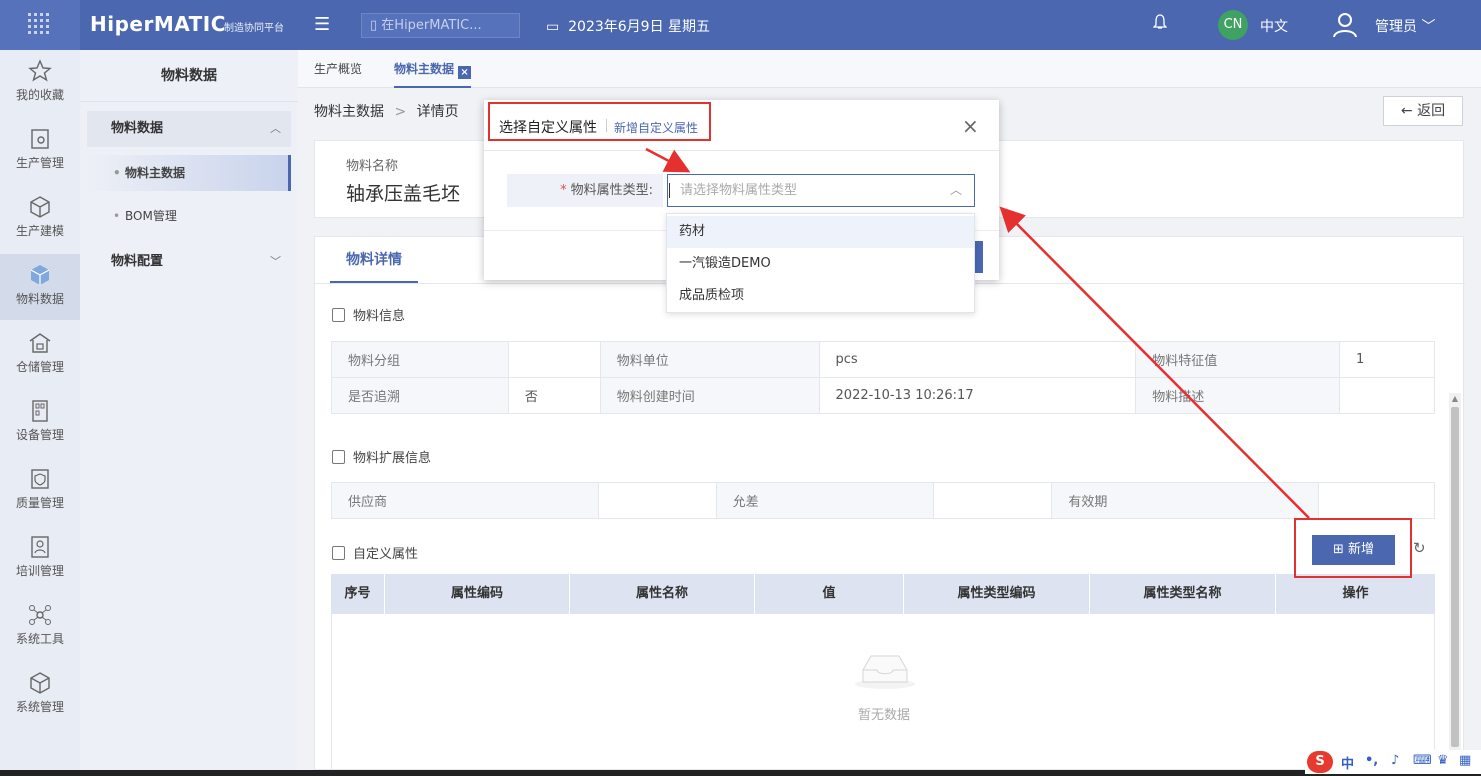 The image size is (1481, 776). What do you see at coordinates (189, 262) in the screenshot?
I see `sidebar-group-material-config: 物料配置 ﹀` at bounding box center [189, 262].